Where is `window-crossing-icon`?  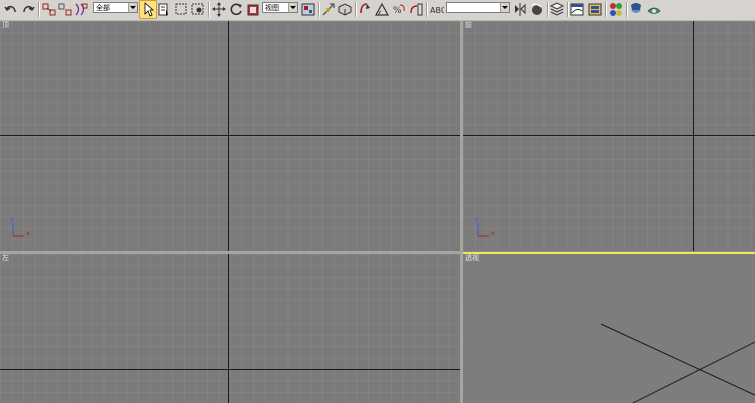 window-crossing-icon is located at coordinates (198, 9).